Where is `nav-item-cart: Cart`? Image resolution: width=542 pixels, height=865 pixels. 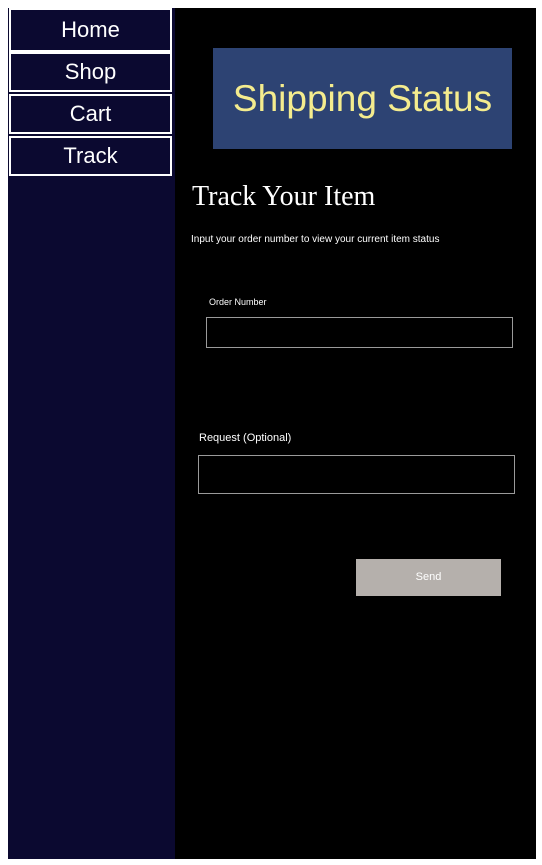 nav-item-cart: Cart is located at coordinates (90, 114).